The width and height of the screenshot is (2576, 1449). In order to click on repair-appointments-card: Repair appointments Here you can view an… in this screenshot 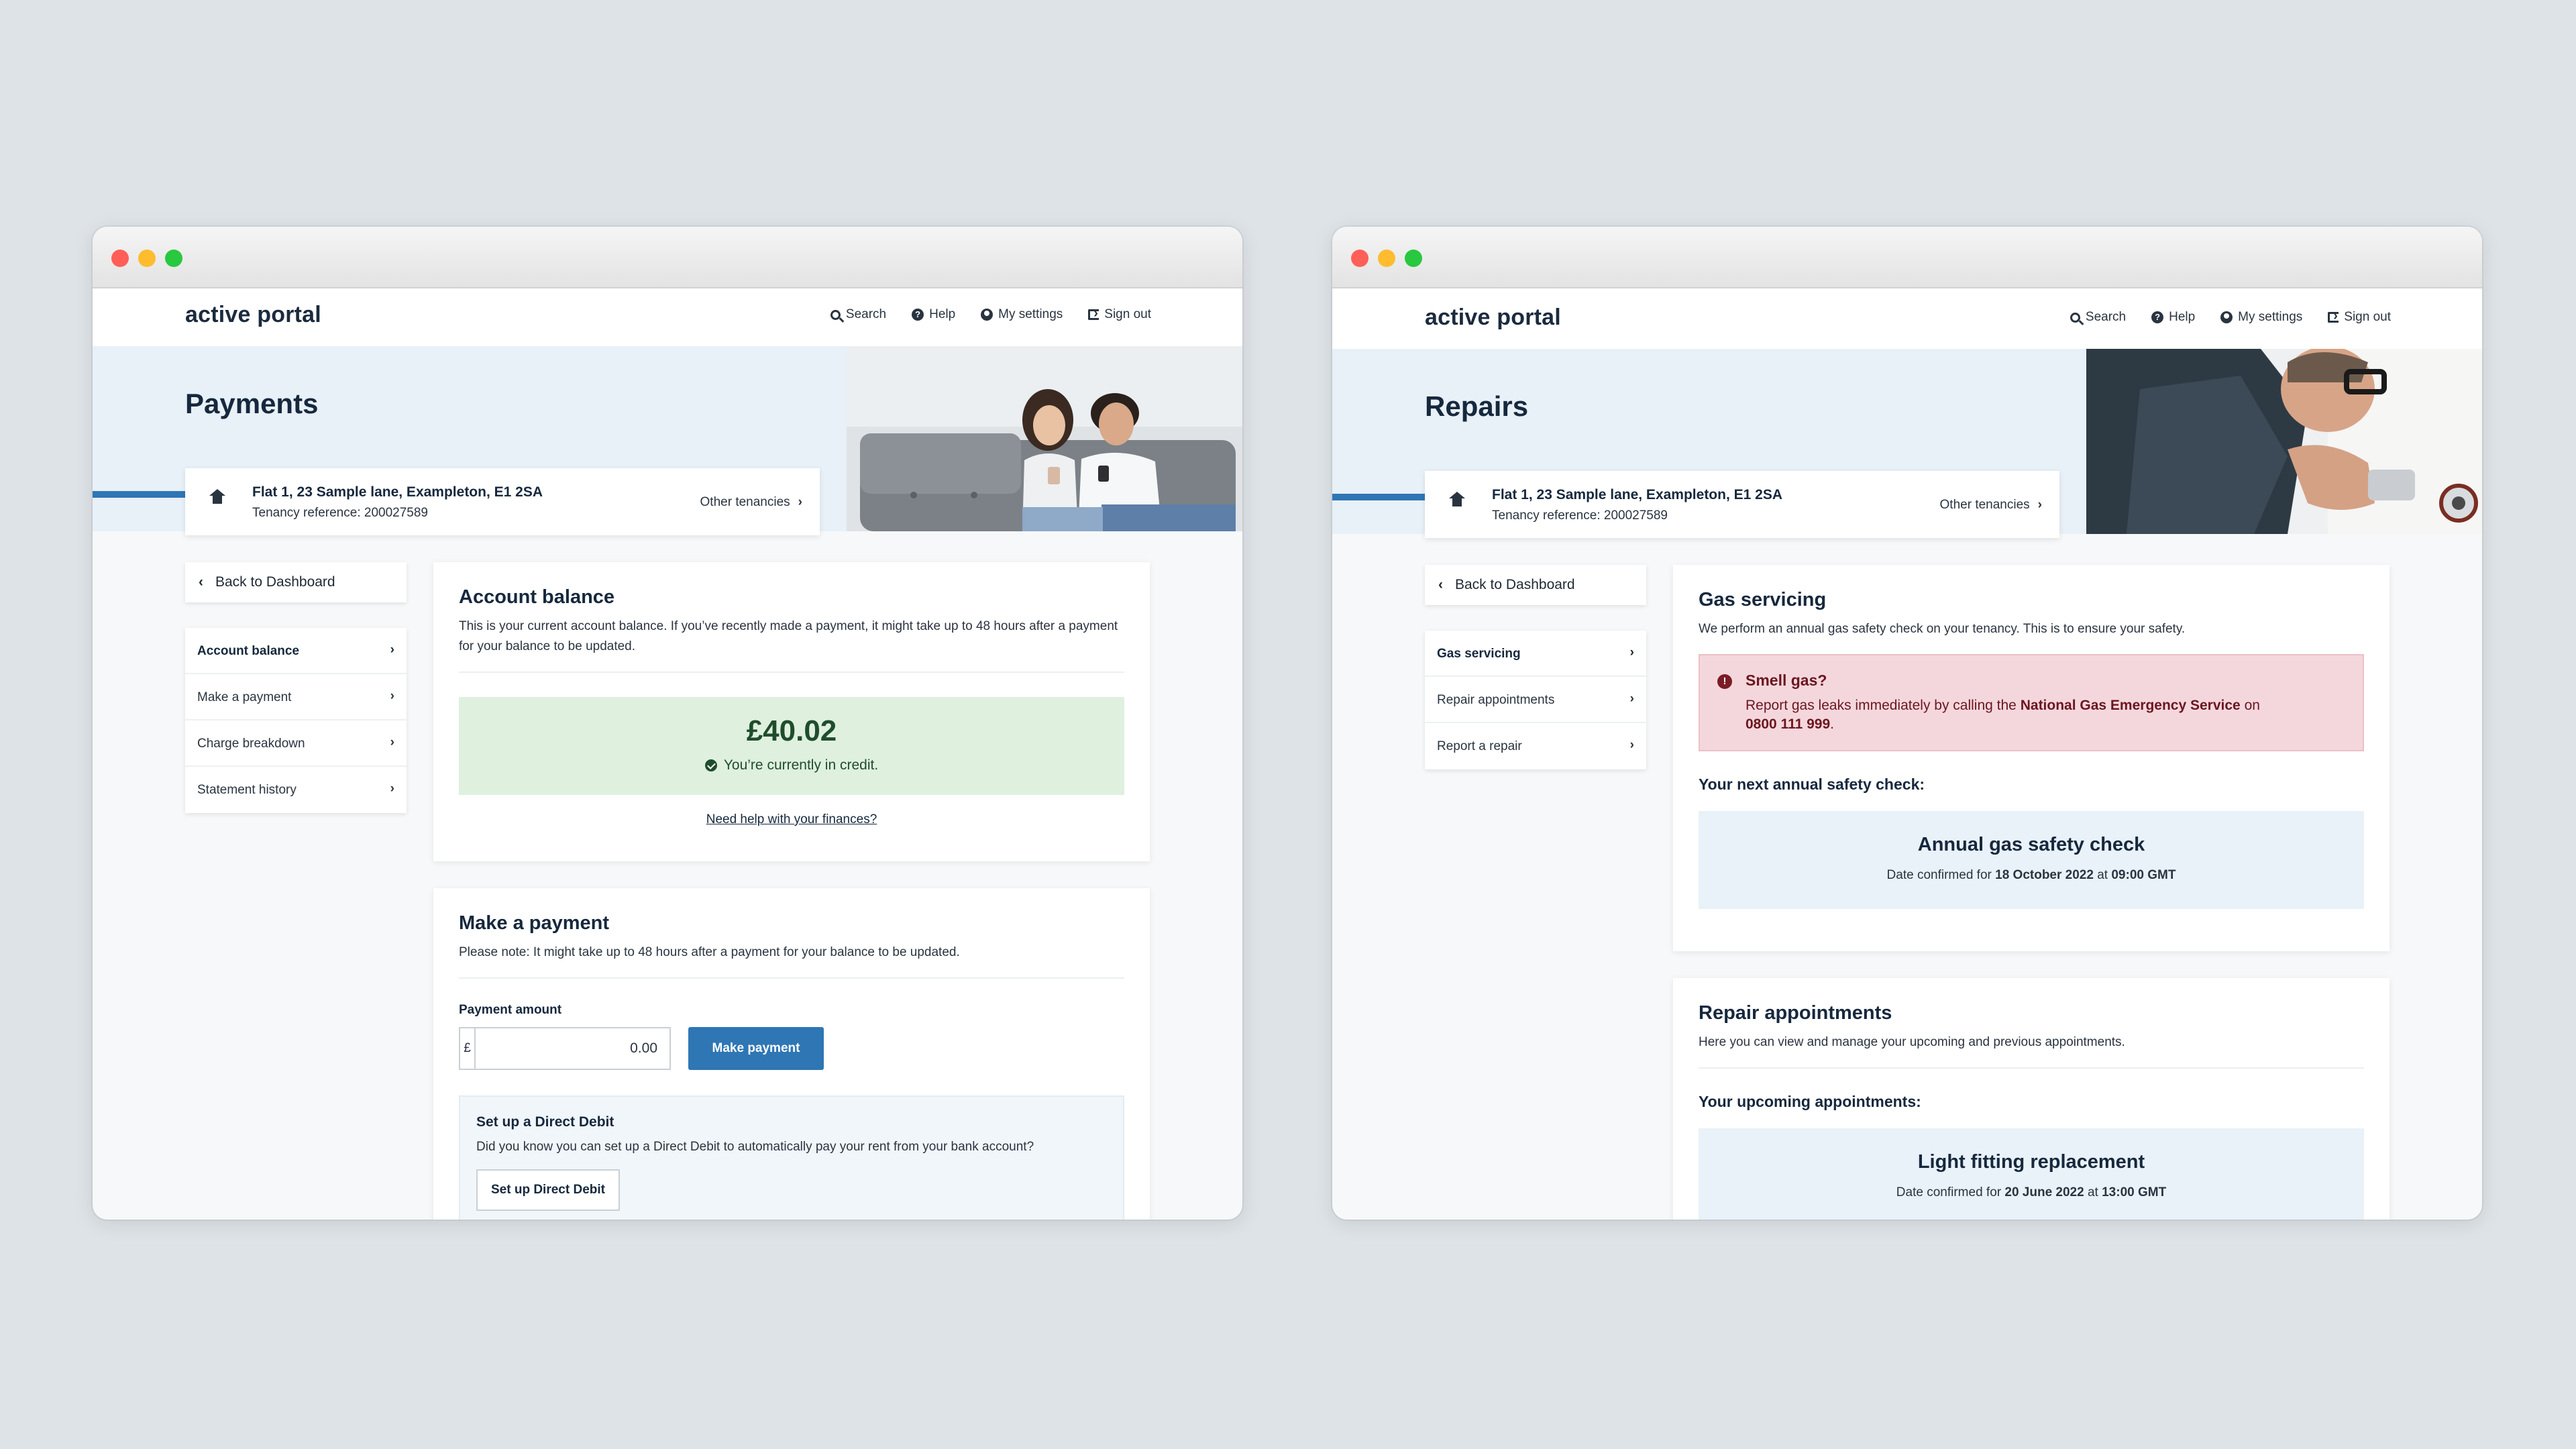, I will do `click(2031, 1099)`.